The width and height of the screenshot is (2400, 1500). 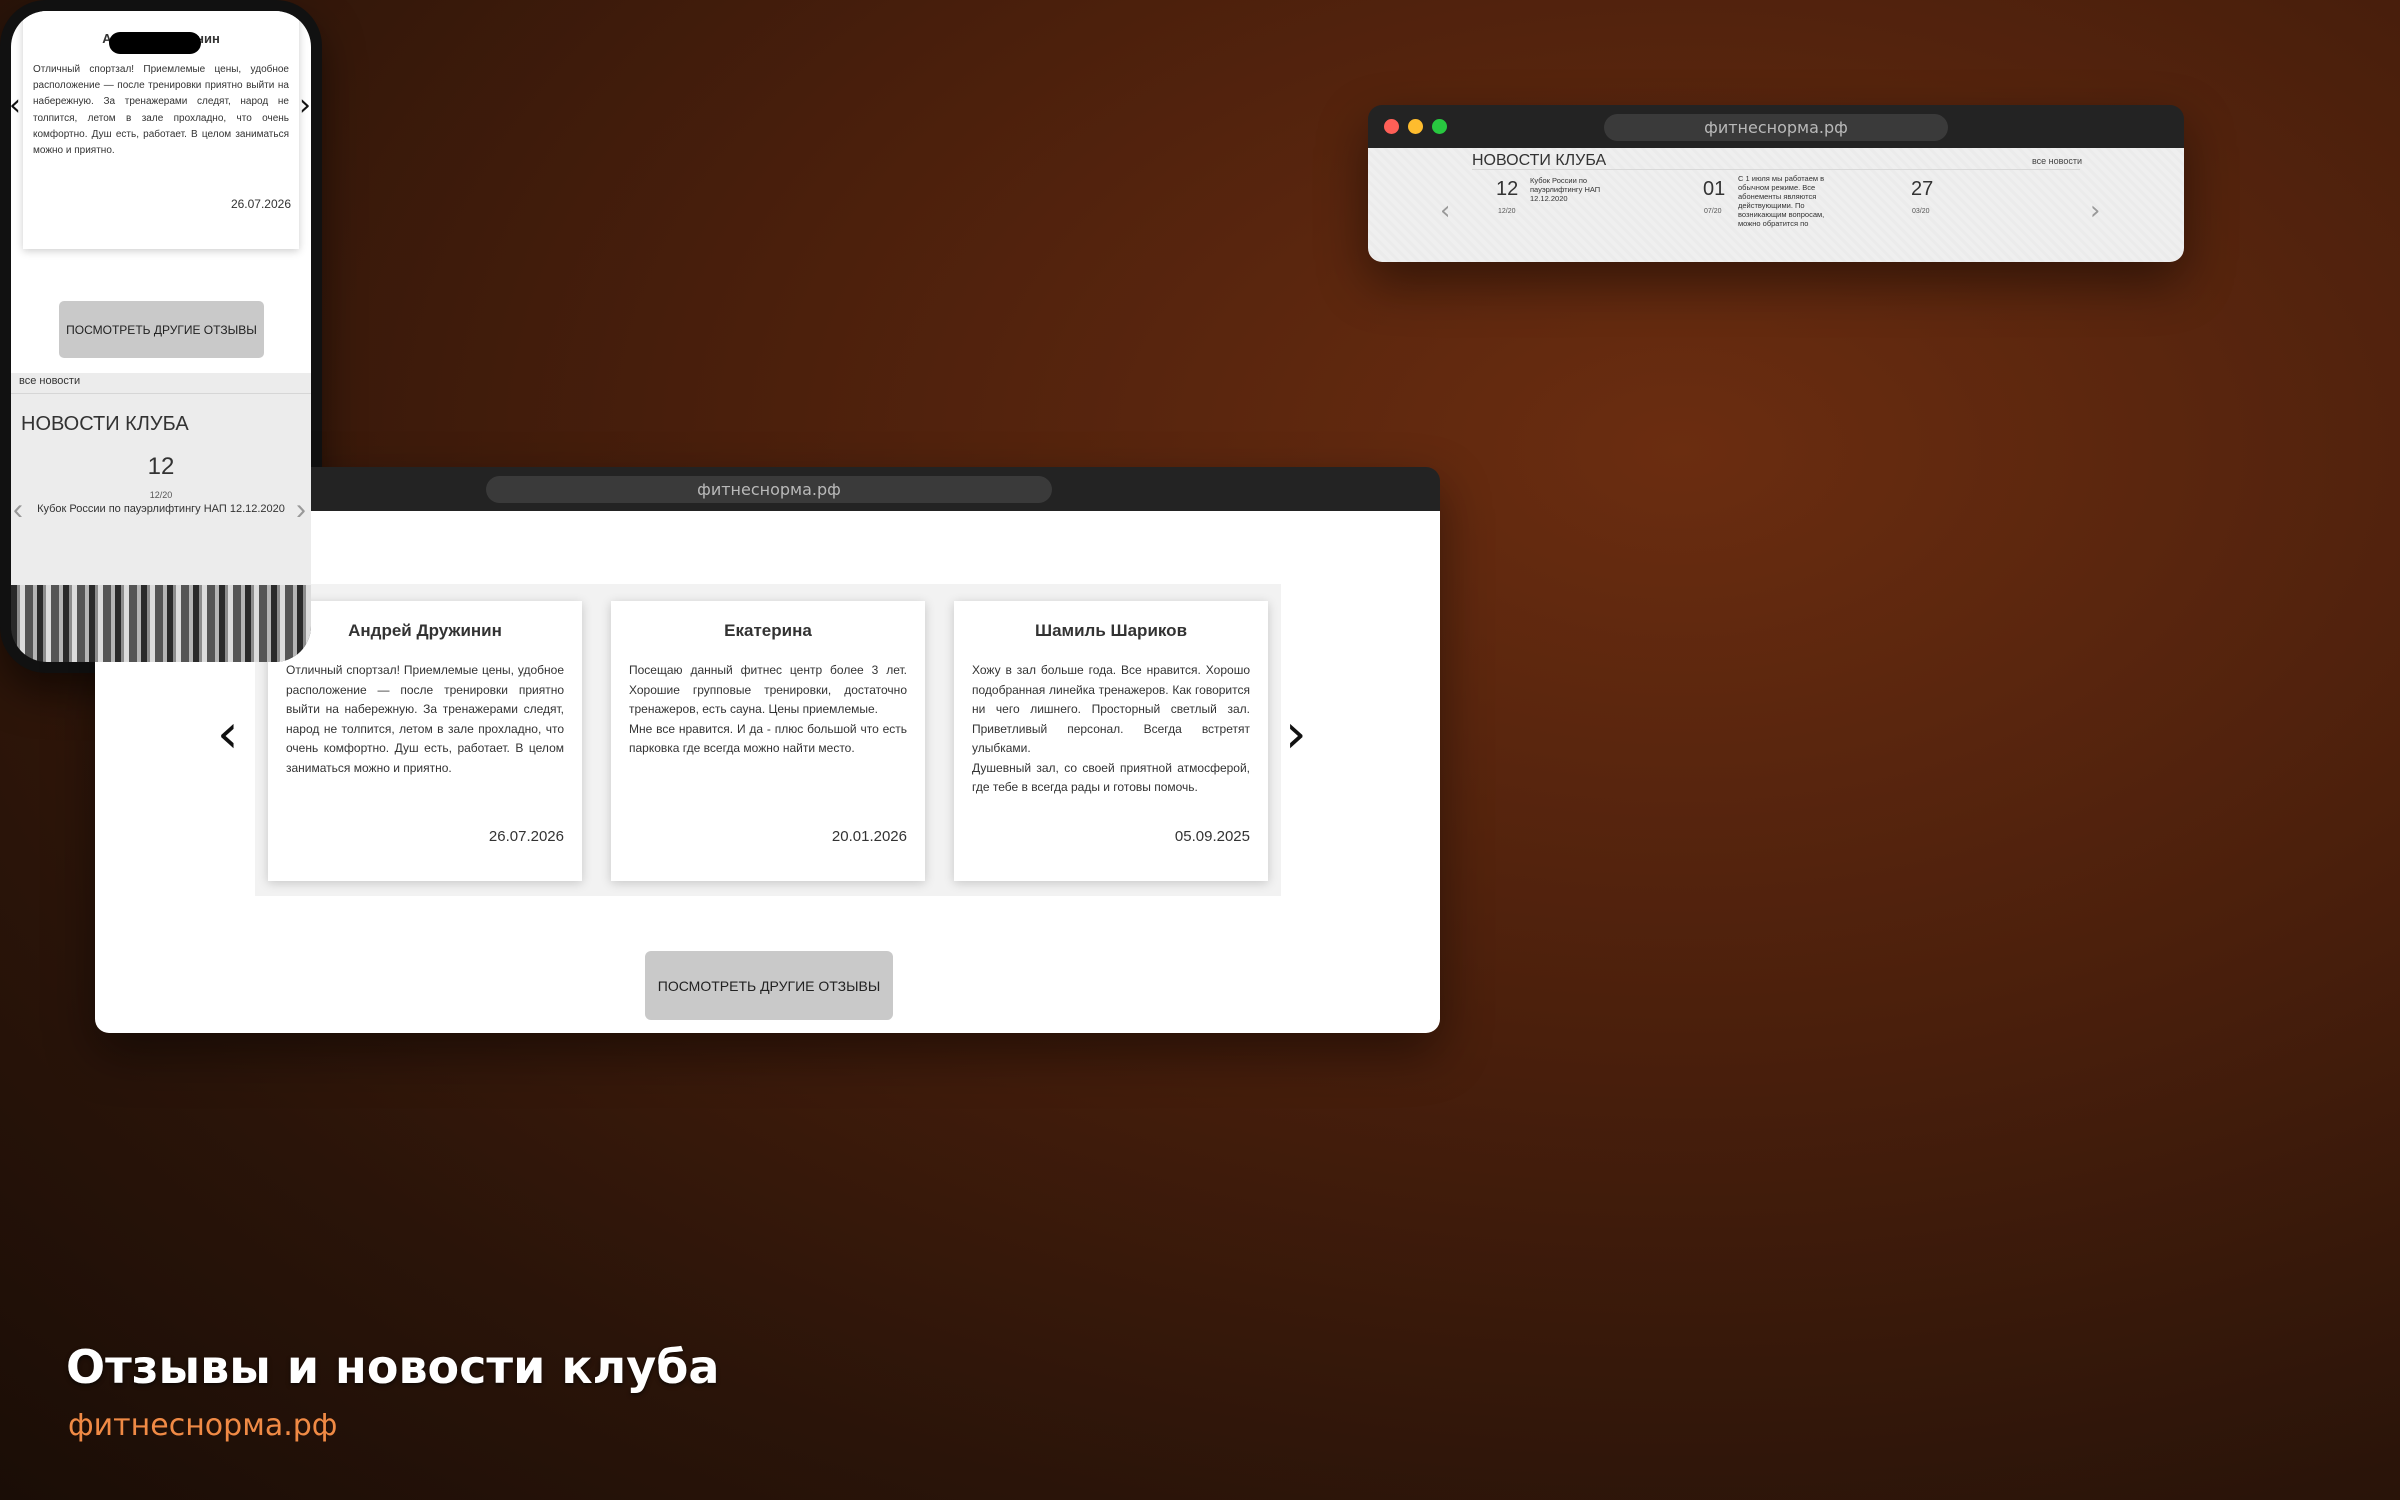 I want to click on phone-prev-arrow-icon: ‹, so click(x=16, y=106).